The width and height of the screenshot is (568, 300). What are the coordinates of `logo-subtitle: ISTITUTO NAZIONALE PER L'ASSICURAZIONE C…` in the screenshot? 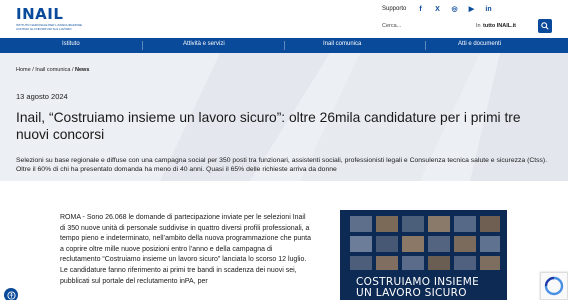 It's located at (49, 27).